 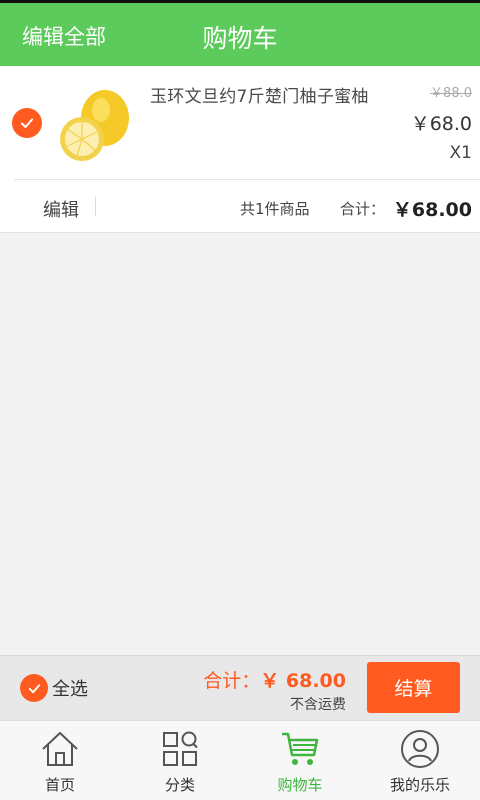 I want to click on tab-label: 我的乐乐, so click(x=419, y=785).